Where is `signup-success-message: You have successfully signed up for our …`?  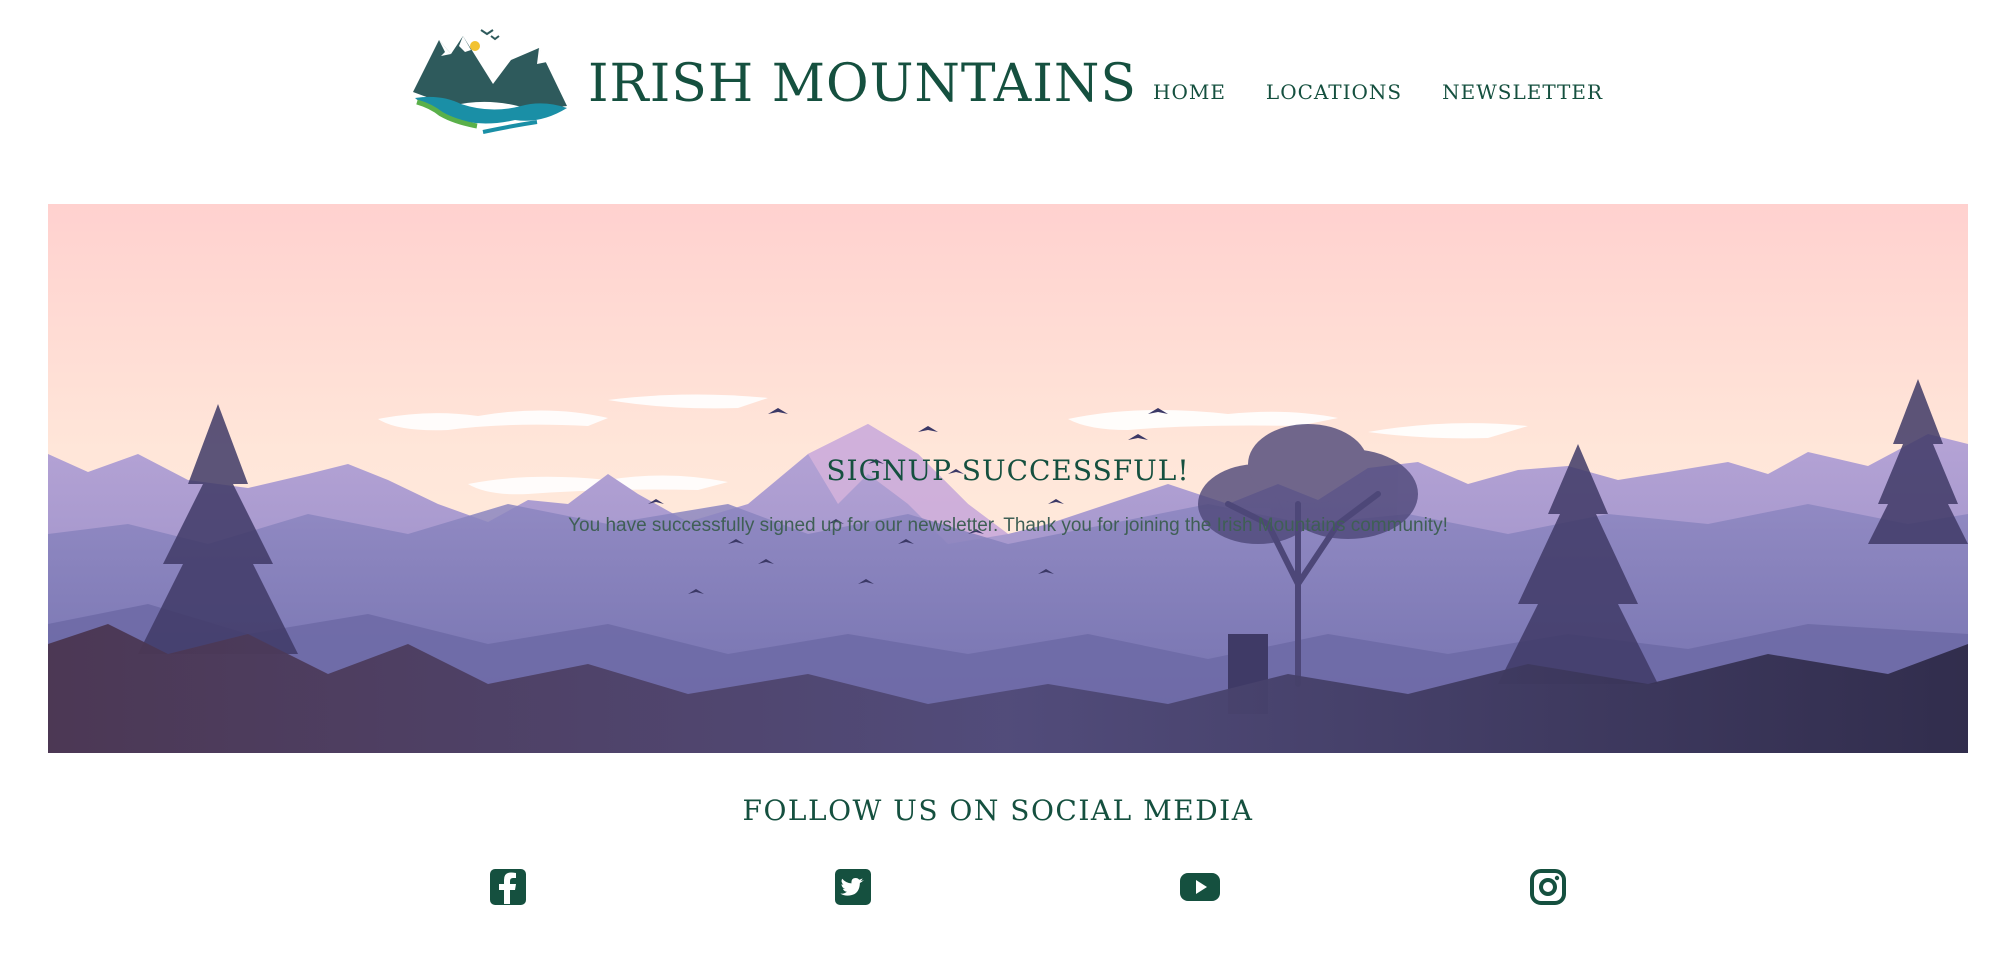 signup-success-message: You have successfully signed up for our … is located at coordinates (1008, 525).